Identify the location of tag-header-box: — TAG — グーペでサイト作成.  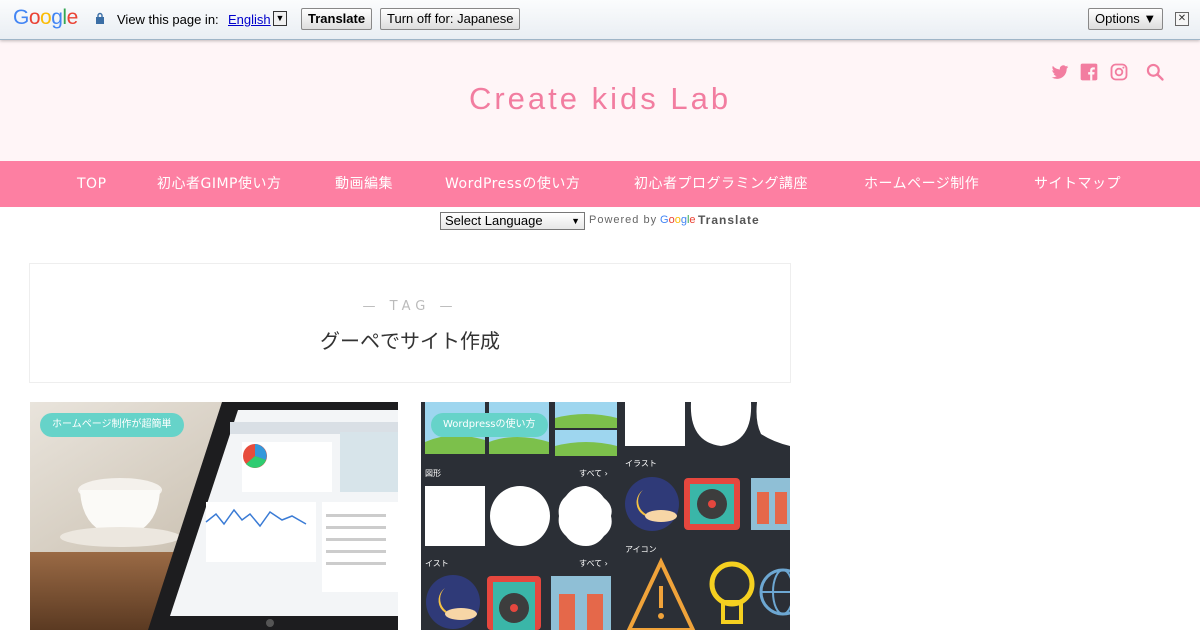
(410, 323).